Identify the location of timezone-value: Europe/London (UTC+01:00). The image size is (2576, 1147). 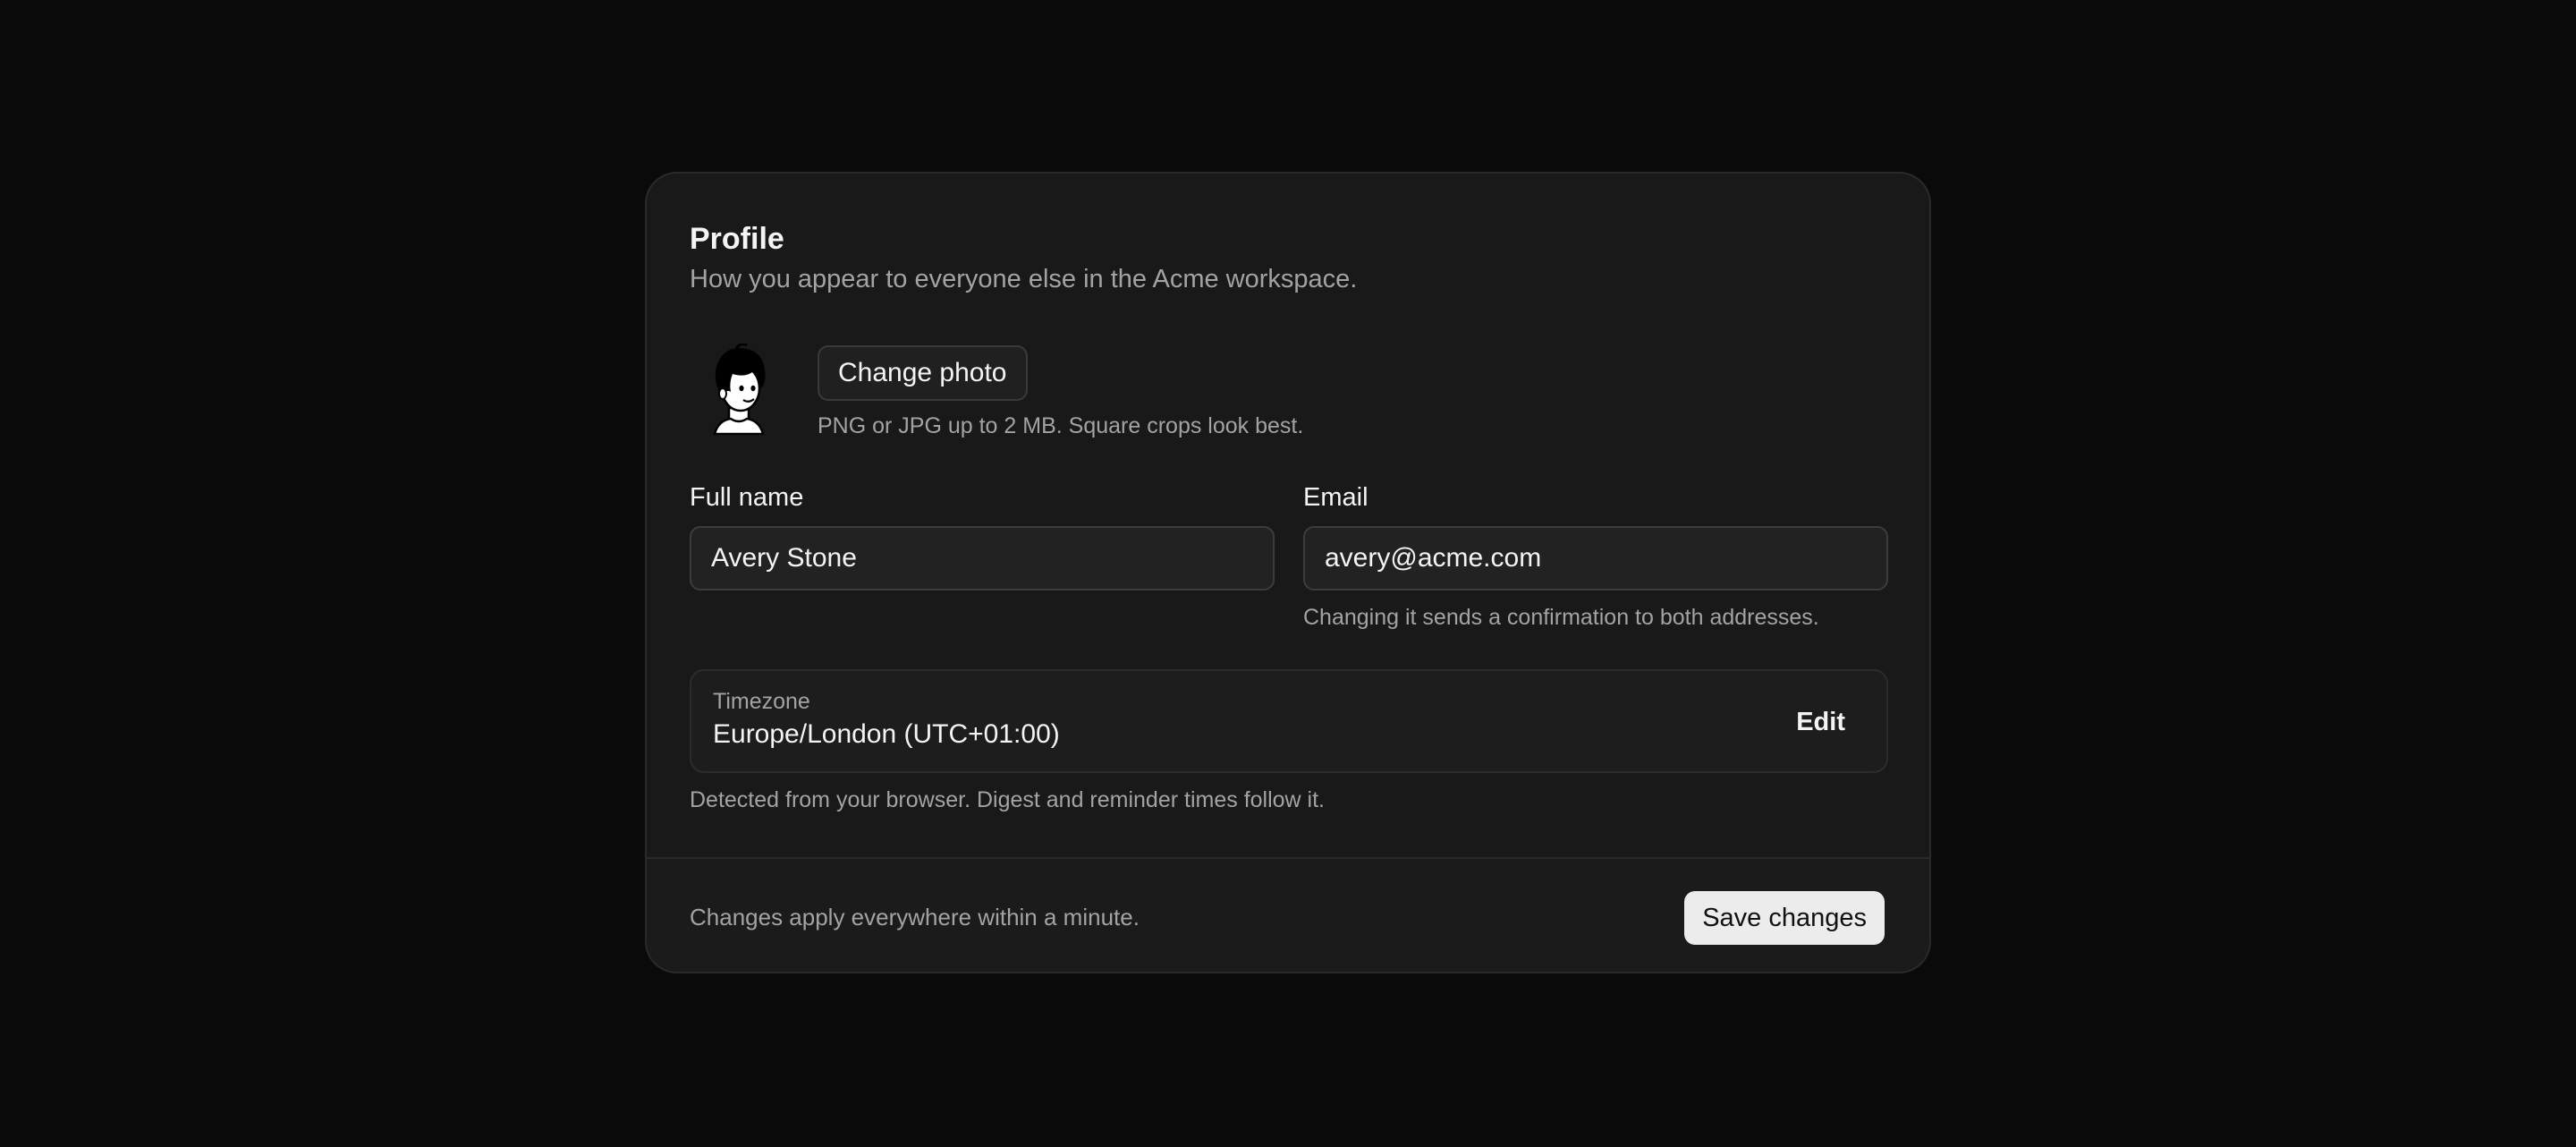
(886, 734).